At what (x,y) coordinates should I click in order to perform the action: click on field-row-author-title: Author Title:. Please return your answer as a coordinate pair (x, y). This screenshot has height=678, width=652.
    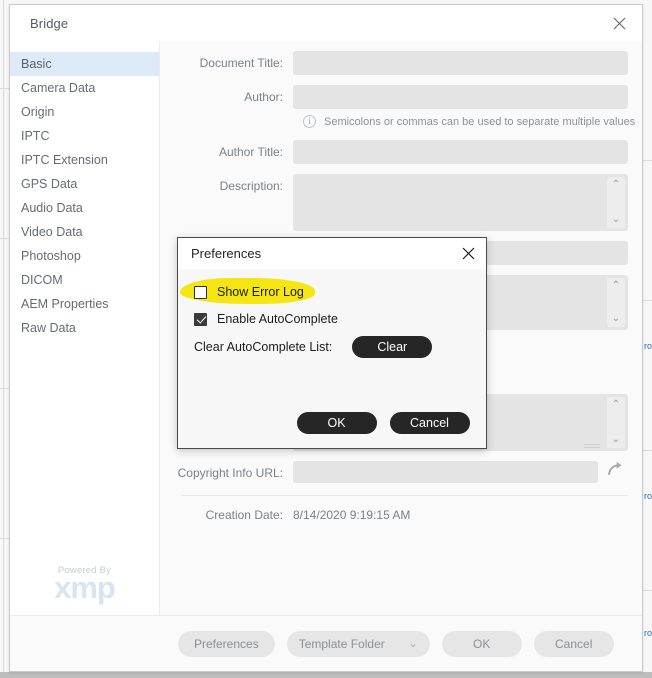
    Looking at the image, I should click on (401, 152).